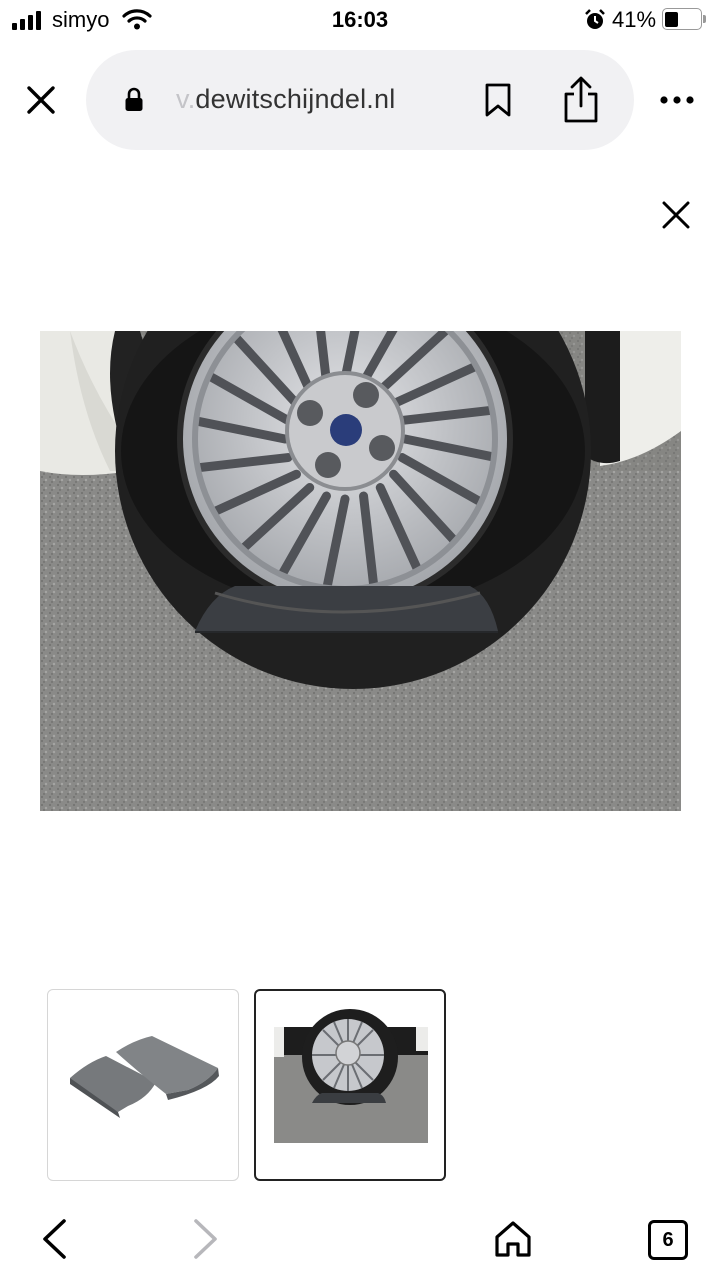  What do you see at coordinates (498, 100) in the screenshot?
I see `bookmark-icon` at bounding box center [498, 100].